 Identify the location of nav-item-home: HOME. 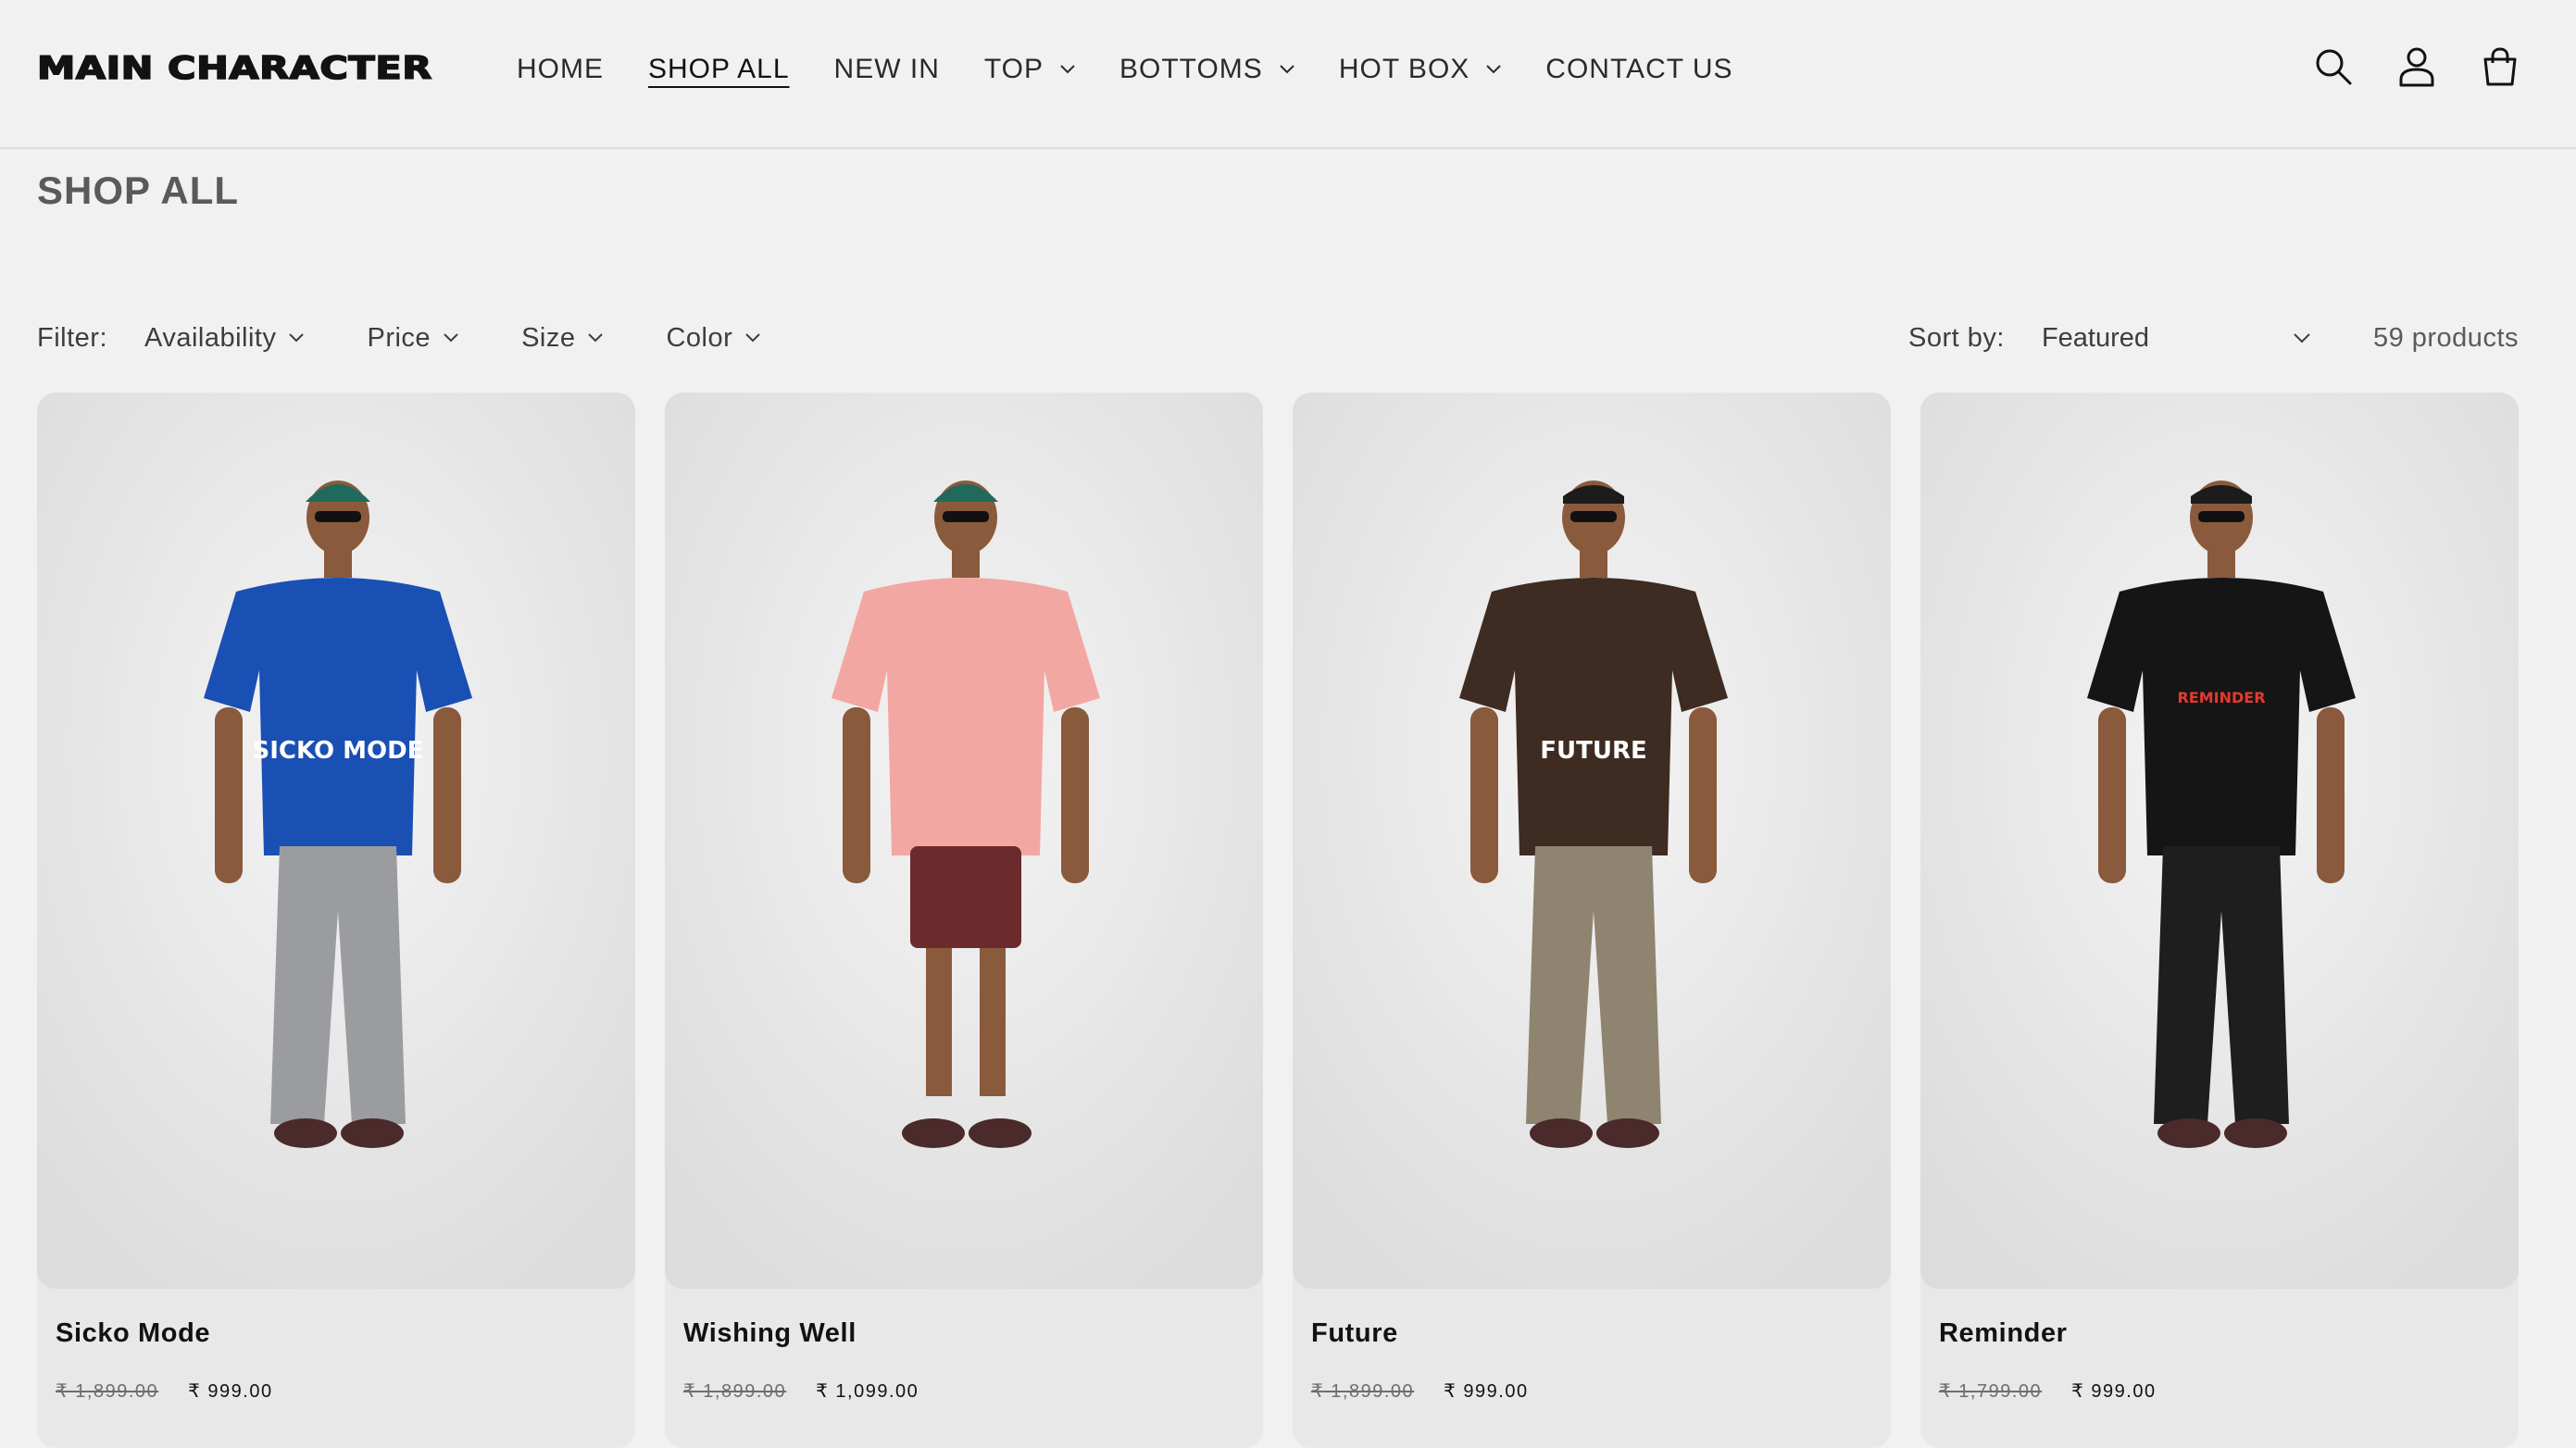
(561, 69).